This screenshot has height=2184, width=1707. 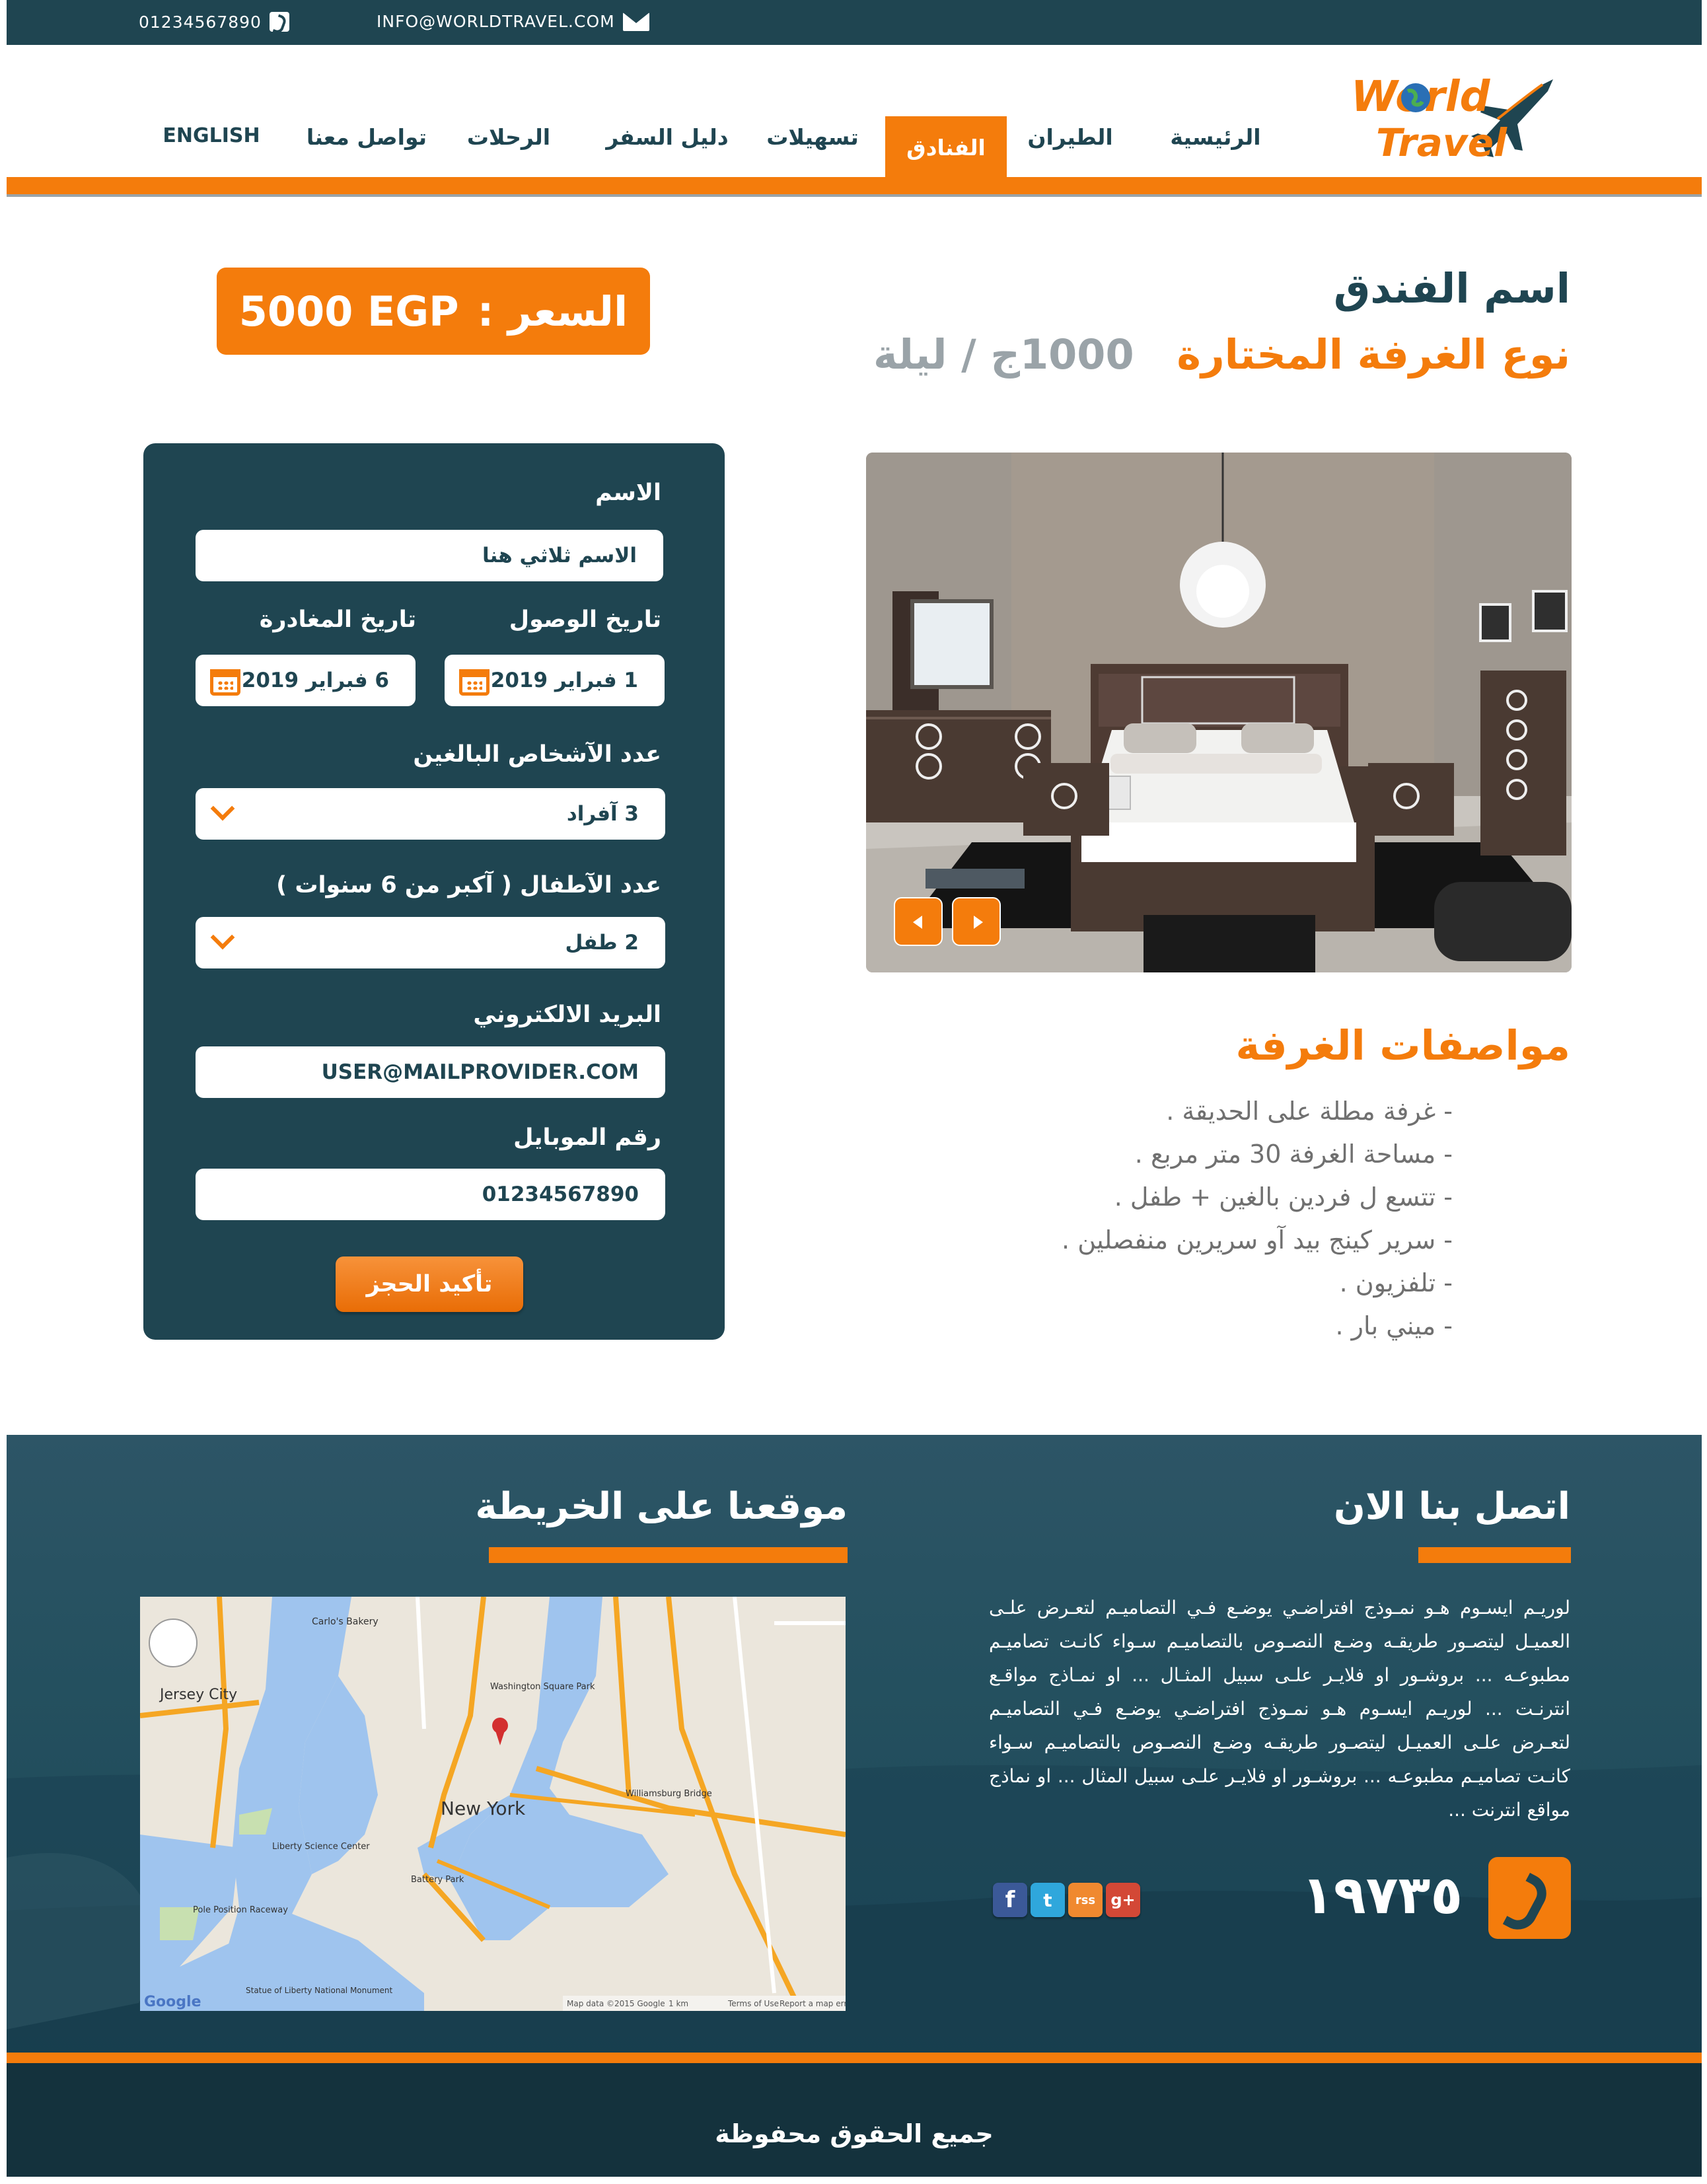 I want to click on header-orange-line, so click(x=854, y=185).